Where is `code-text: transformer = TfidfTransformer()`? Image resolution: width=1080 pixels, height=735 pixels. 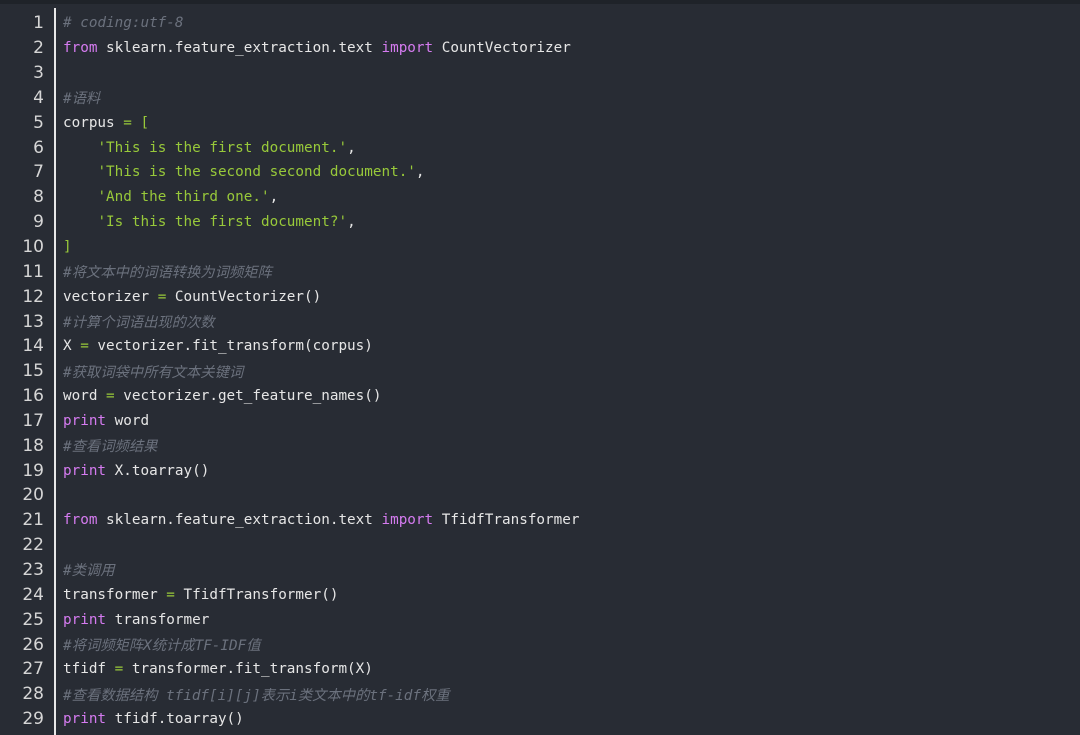 code-text: transformer = TfidfTransformer() is located at coordinates (200, 595).